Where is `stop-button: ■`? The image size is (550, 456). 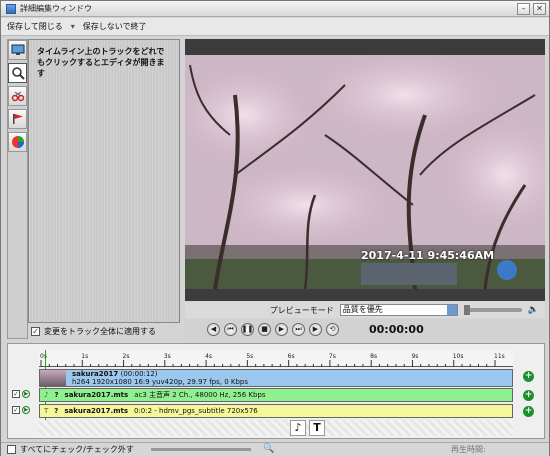
stop-button: ■ is located at coordinates (264, 329).